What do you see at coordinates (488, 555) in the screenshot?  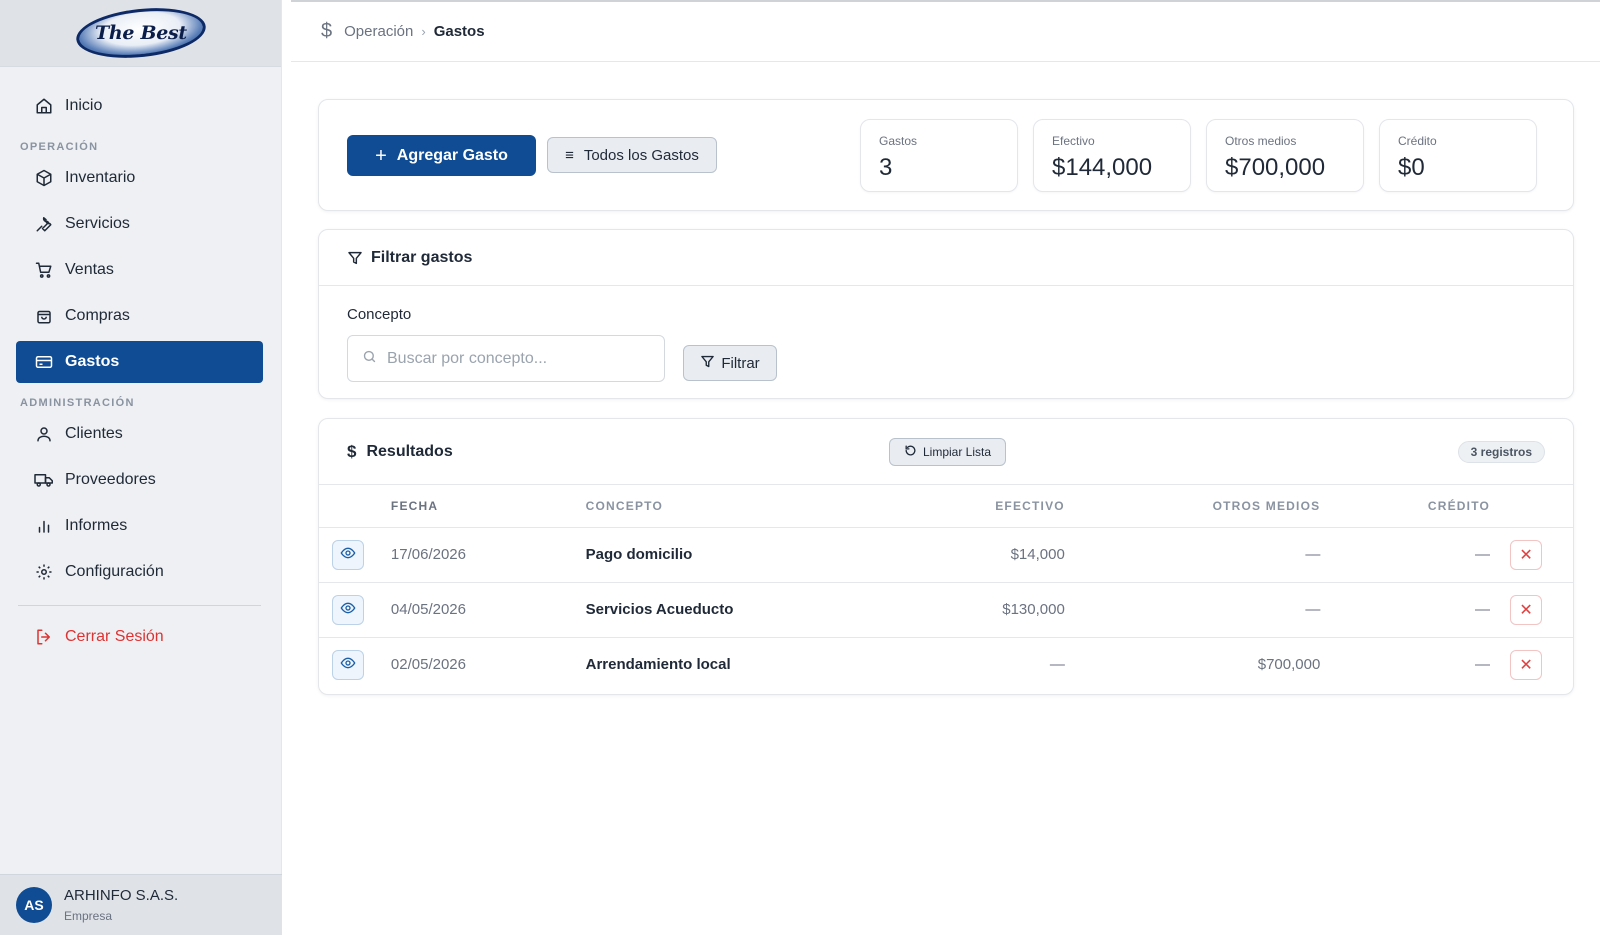 I see `cell-fecha: 17/06/2026` at bounding box center [488, 555].